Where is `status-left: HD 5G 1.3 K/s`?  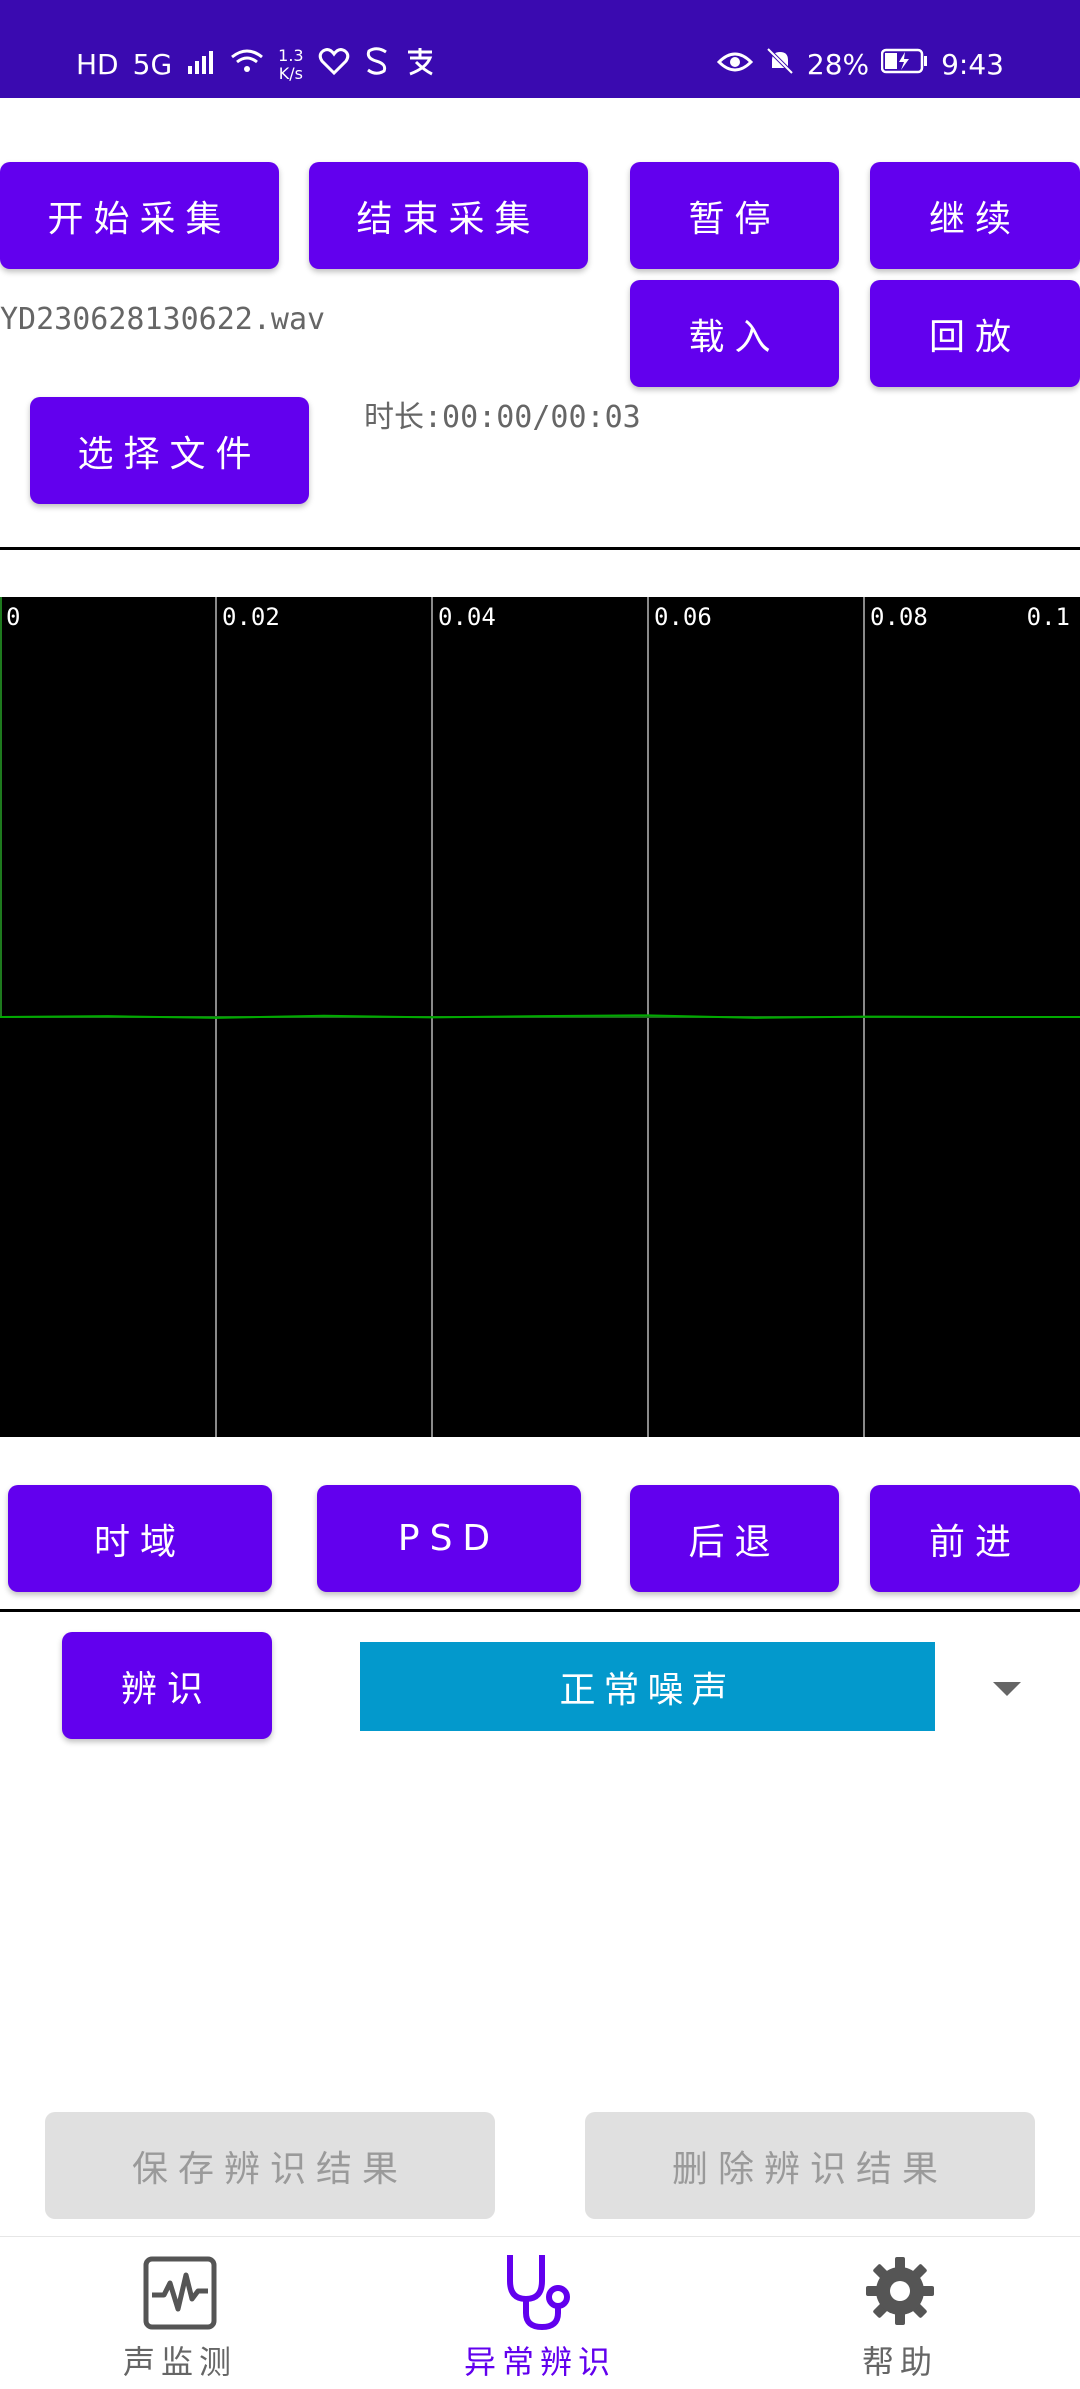 status-left: HD 5G 1.3 K/s is located at coordinates (256, 64).